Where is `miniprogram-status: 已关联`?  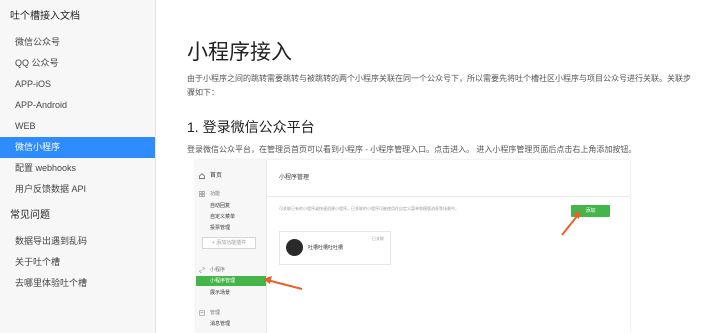
miniprogram-status: 已关联 is located at coordinates (378, 238).